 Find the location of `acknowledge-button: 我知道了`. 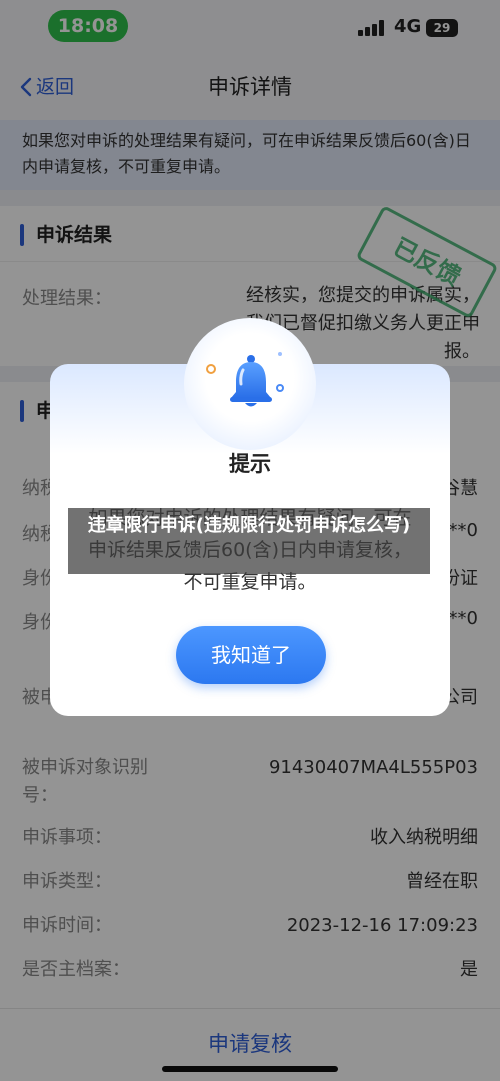

acknowledge-button: 我知道了 is located at coordinates (251, 655).